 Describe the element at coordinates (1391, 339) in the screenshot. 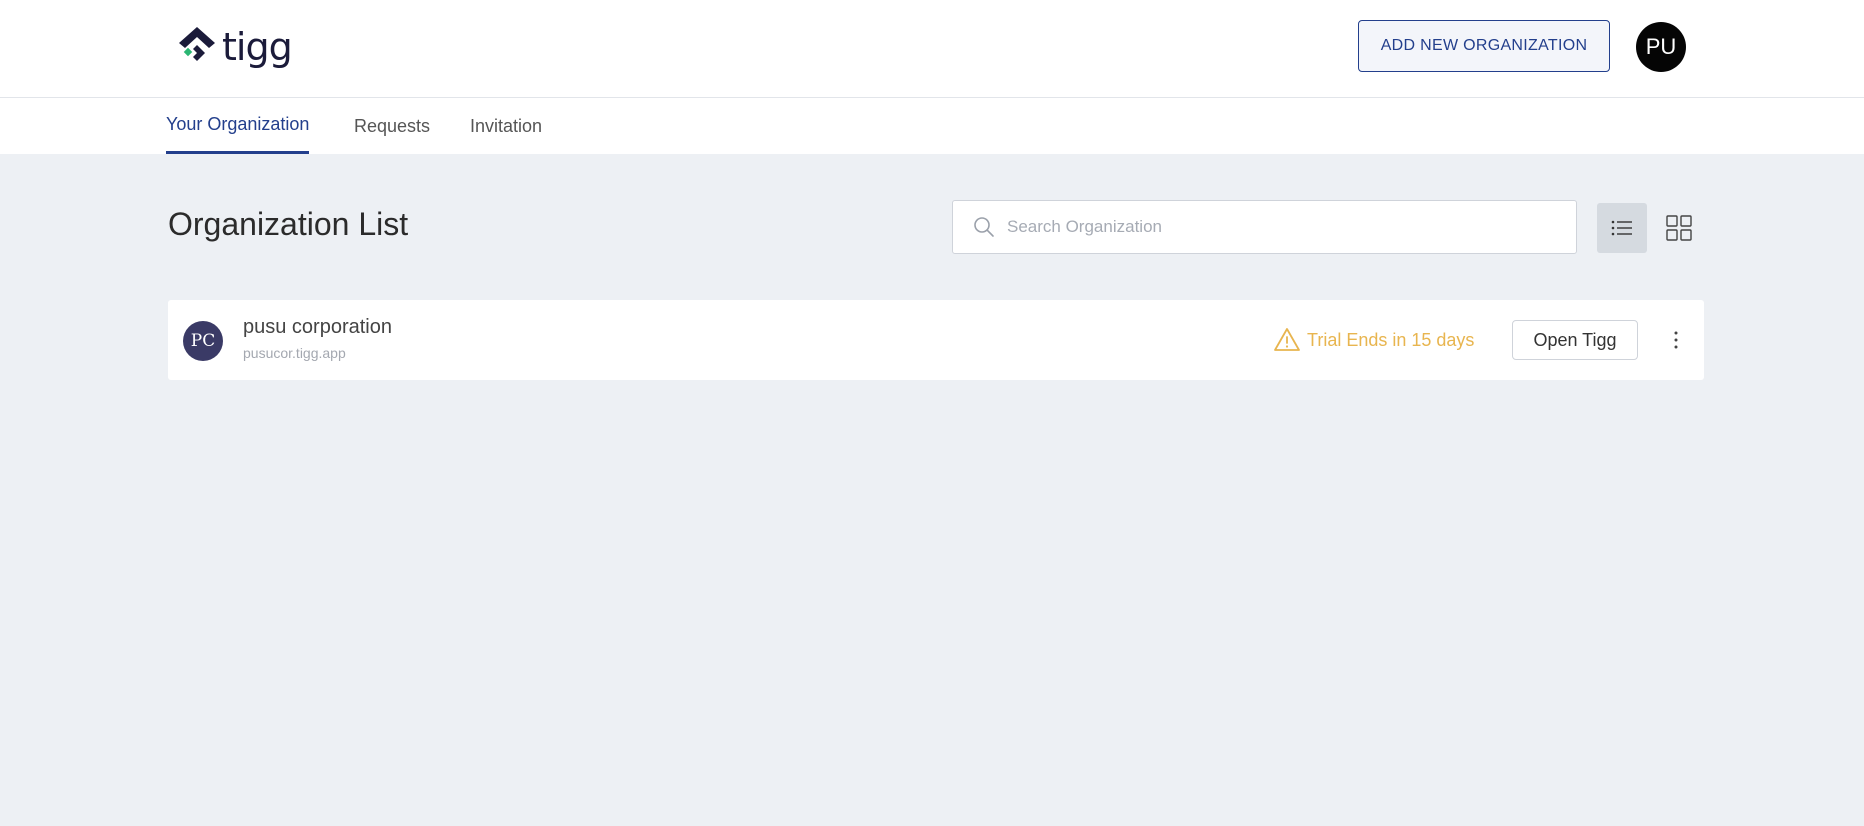

I see `trial-status-text: Trial Ends in 15 days` at that location.